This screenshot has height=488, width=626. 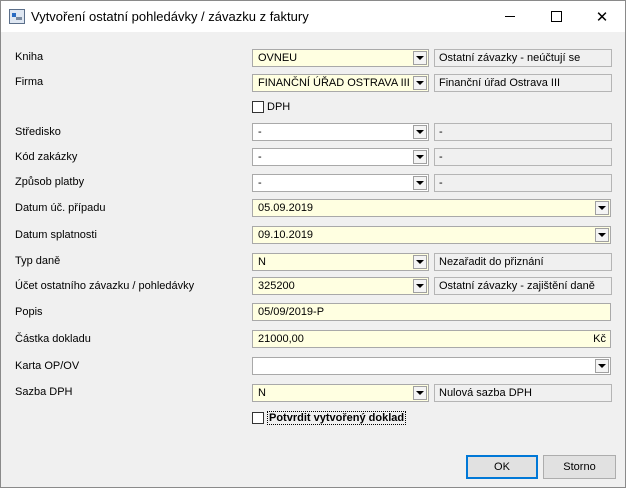 What do you see at coordinates (53, 339) in the screenshot?
I see `castka-label: Částka dokladu` at bounding box center [53, 339].